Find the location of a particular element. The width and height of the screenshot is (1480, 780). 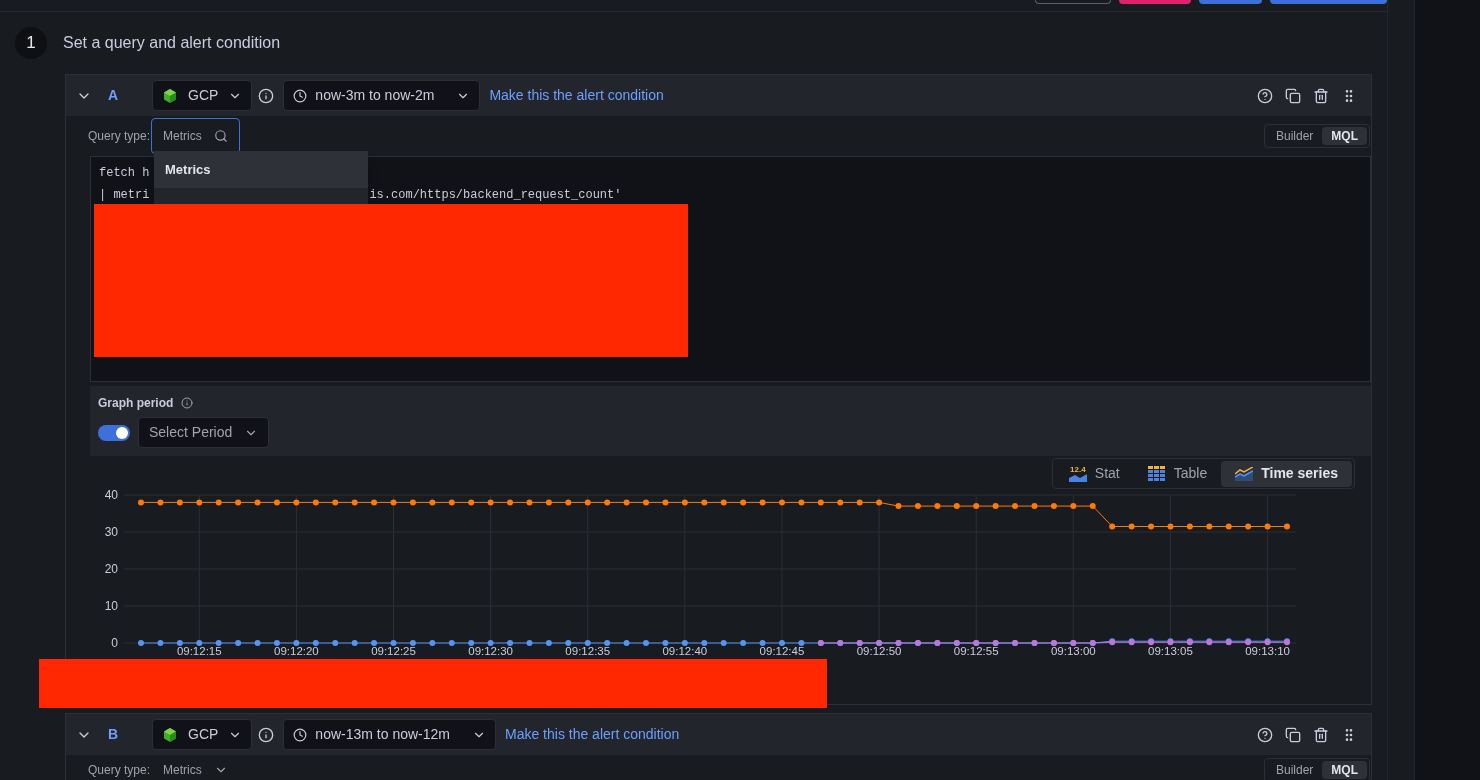

y-axis-label: 40 is located at coordinates (111, 495).